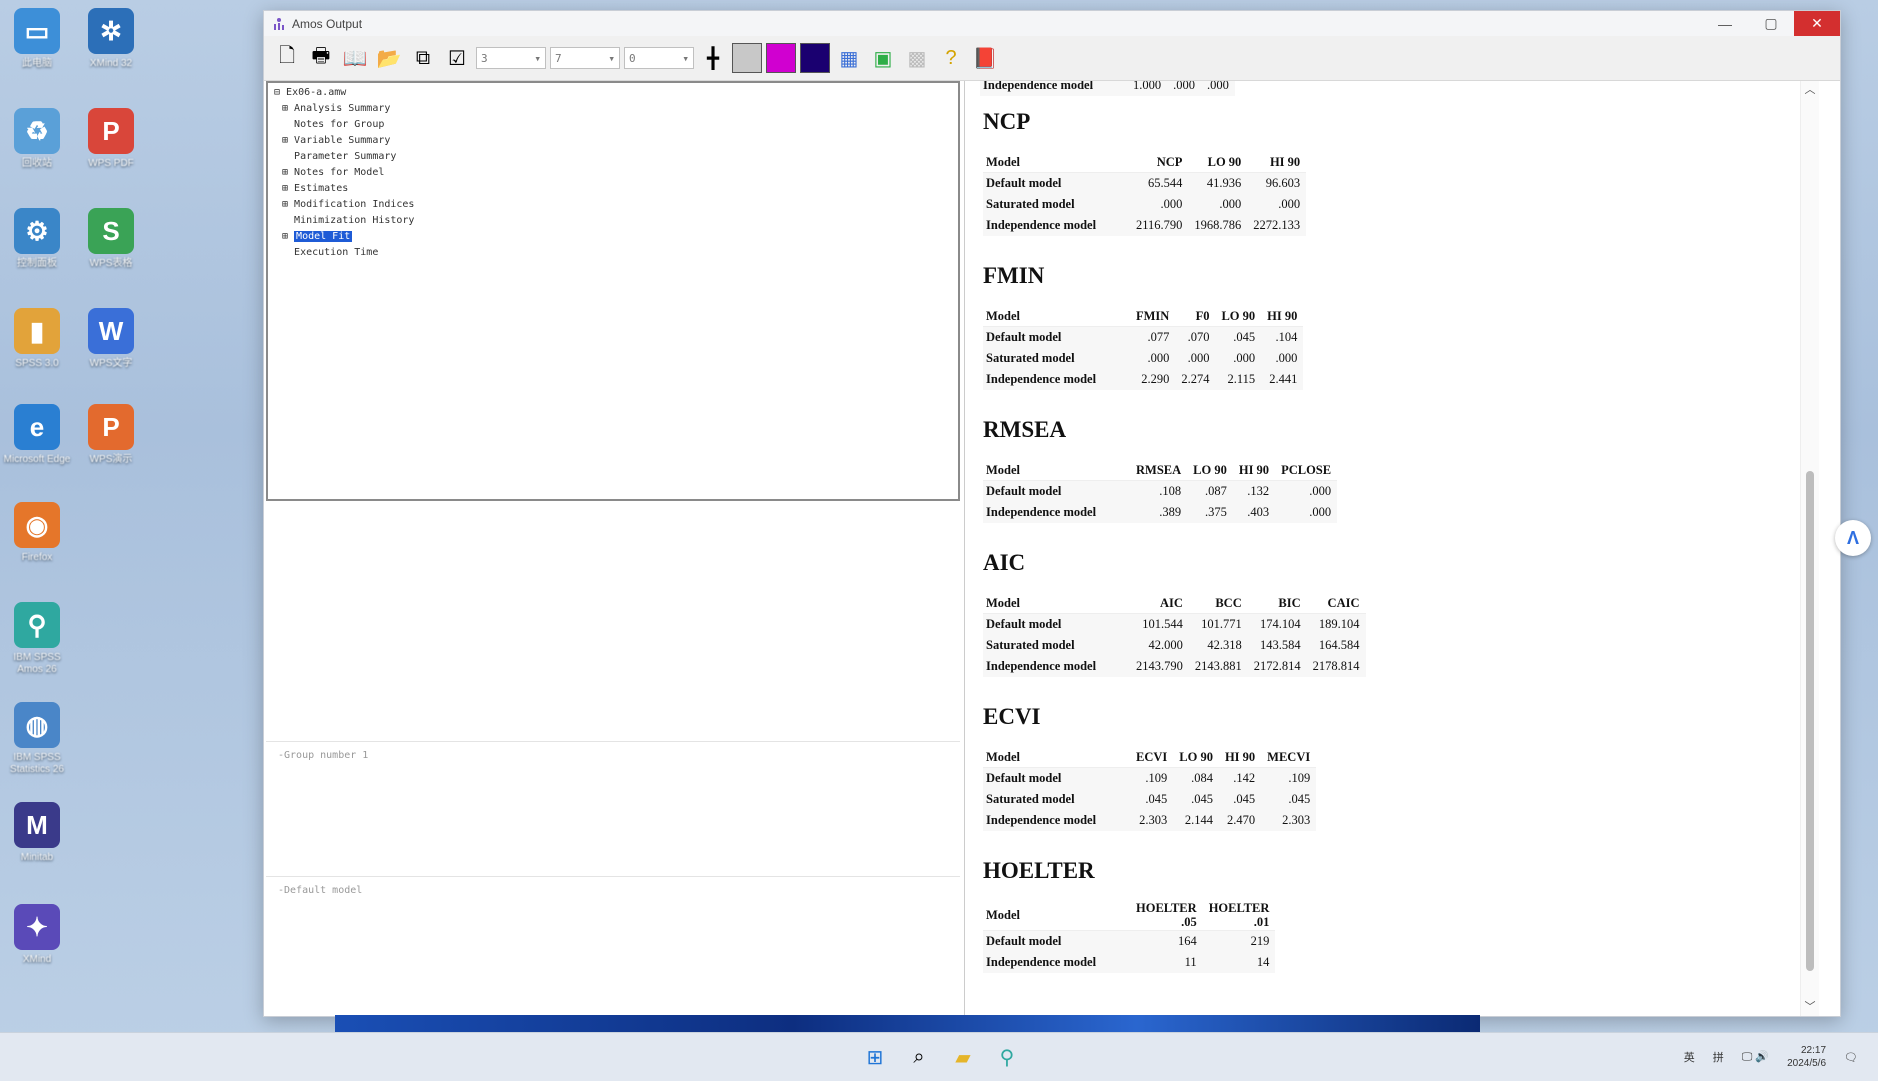 This screenshot has height=1081, width=1878. Describe the element at coordinates (37, 557) in the screenshot. I see `desktop-icon-label: Firefox` at that location.